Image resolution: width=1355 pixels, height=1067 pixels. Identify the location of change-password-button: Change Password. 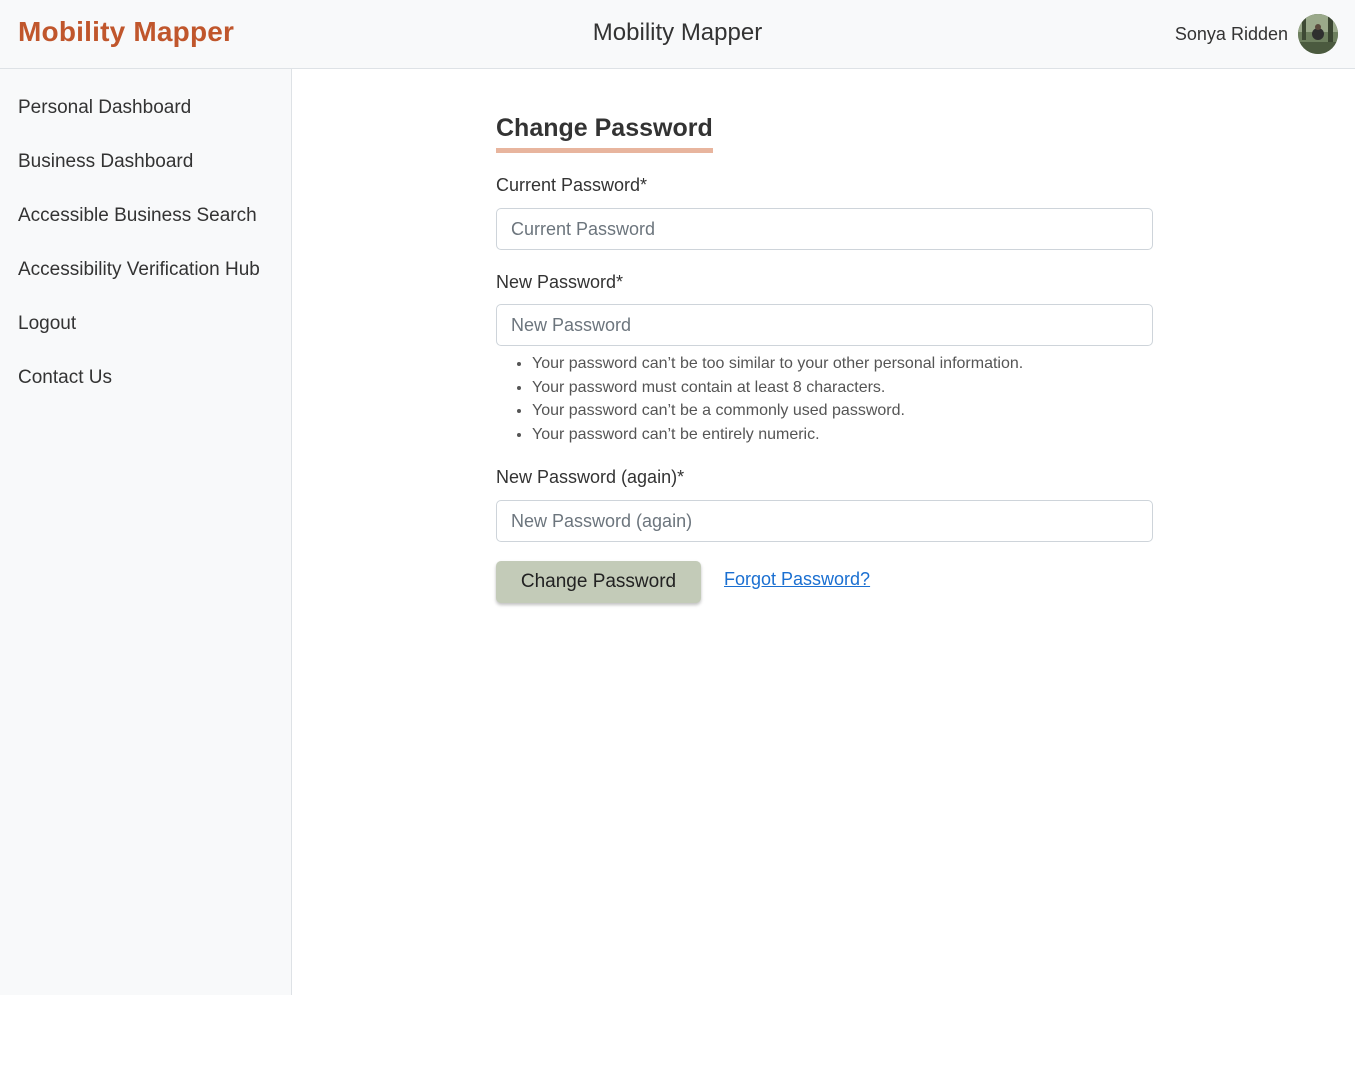
(598, 582).